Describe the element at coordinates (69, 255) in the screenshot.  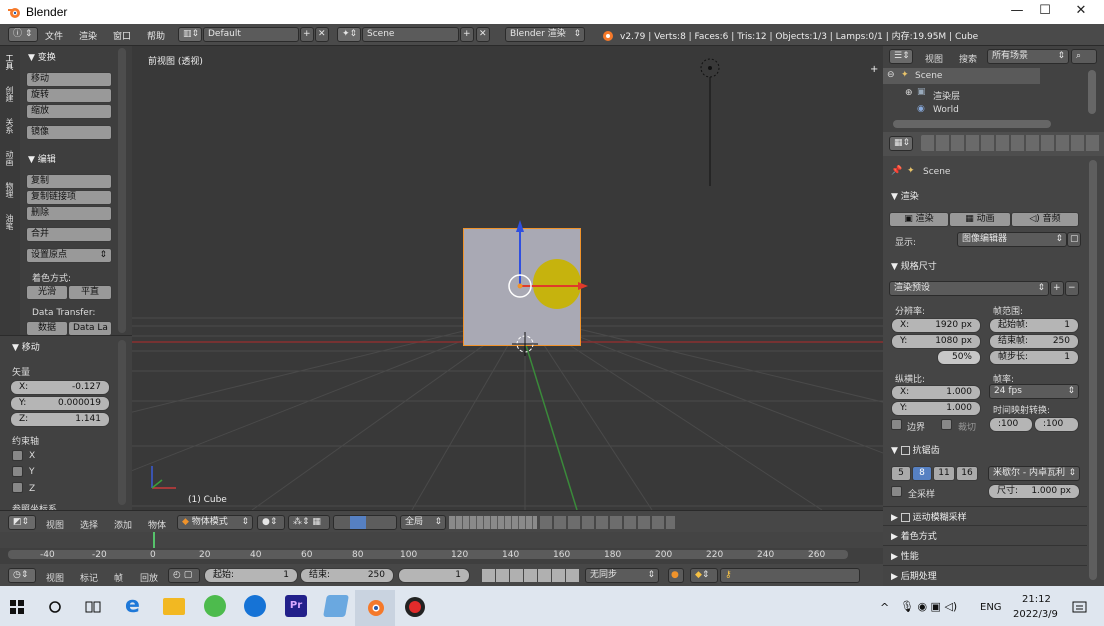
I see `set-origin-button: 设置原点 ⇕` at that location.